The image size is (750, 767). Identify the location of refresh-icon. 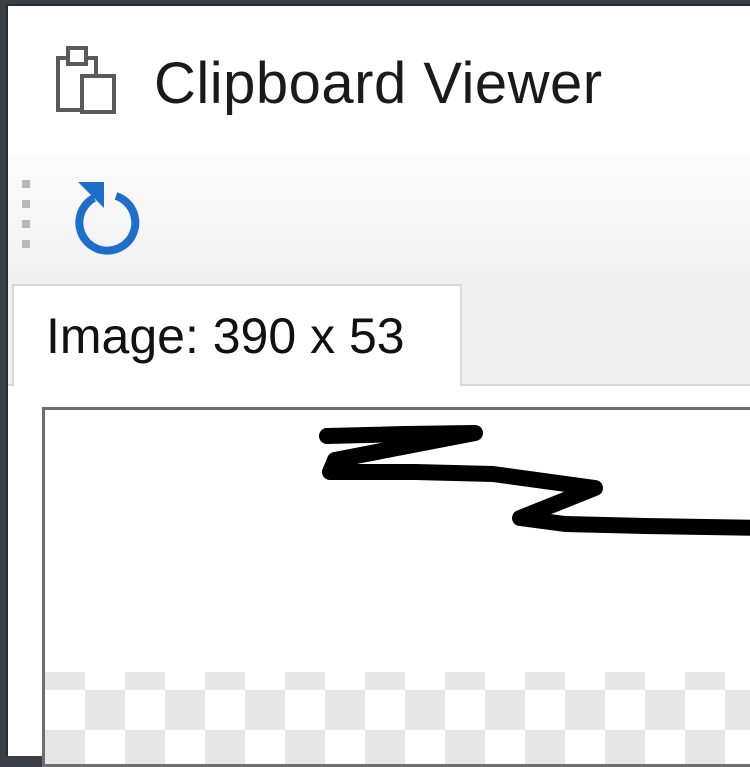
(107, 218).